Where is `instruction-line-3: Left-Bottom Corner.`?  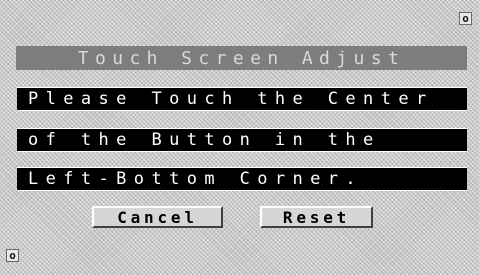 instruction-line-3: Left-Bottom Corner. is located at coordinates (242, 179).